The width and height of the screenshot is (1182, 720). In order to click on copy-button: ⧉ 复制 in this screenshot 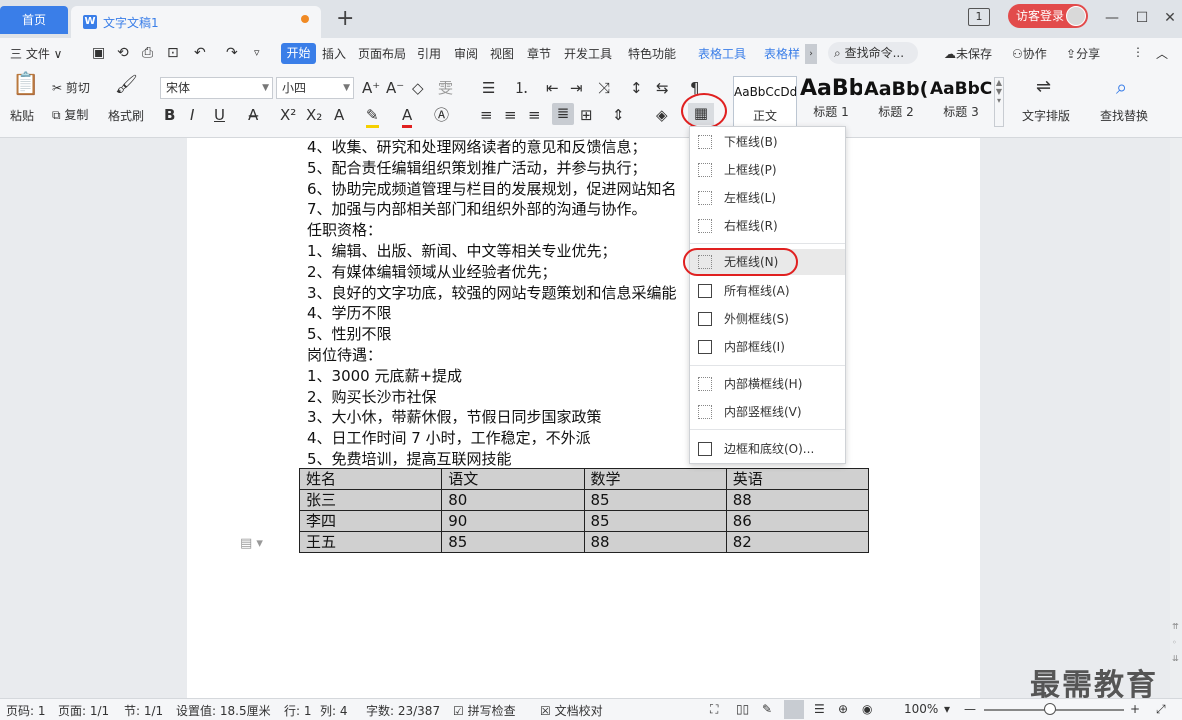, I will do `click(70, 114)`.